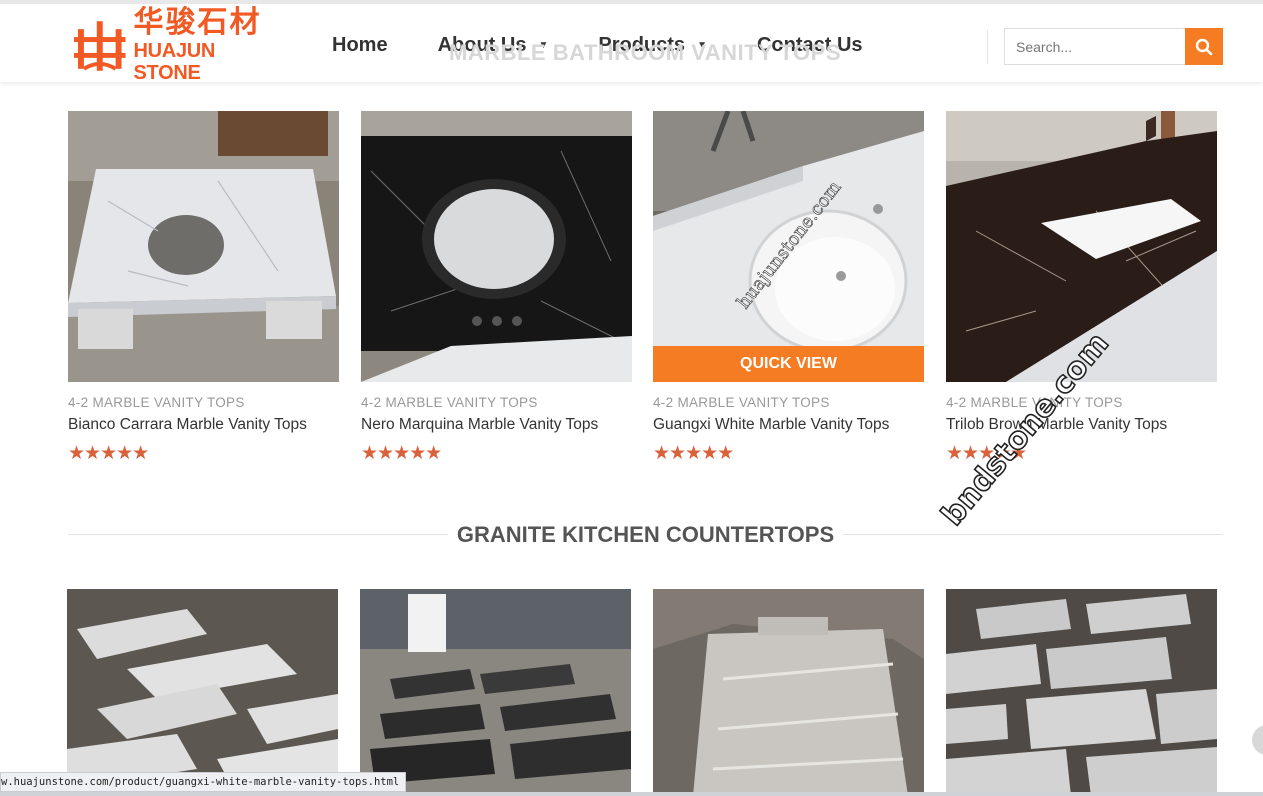 The image size is (1263, 796). I want to click on nav-about-us: About Us ▼, so click(493, 45).